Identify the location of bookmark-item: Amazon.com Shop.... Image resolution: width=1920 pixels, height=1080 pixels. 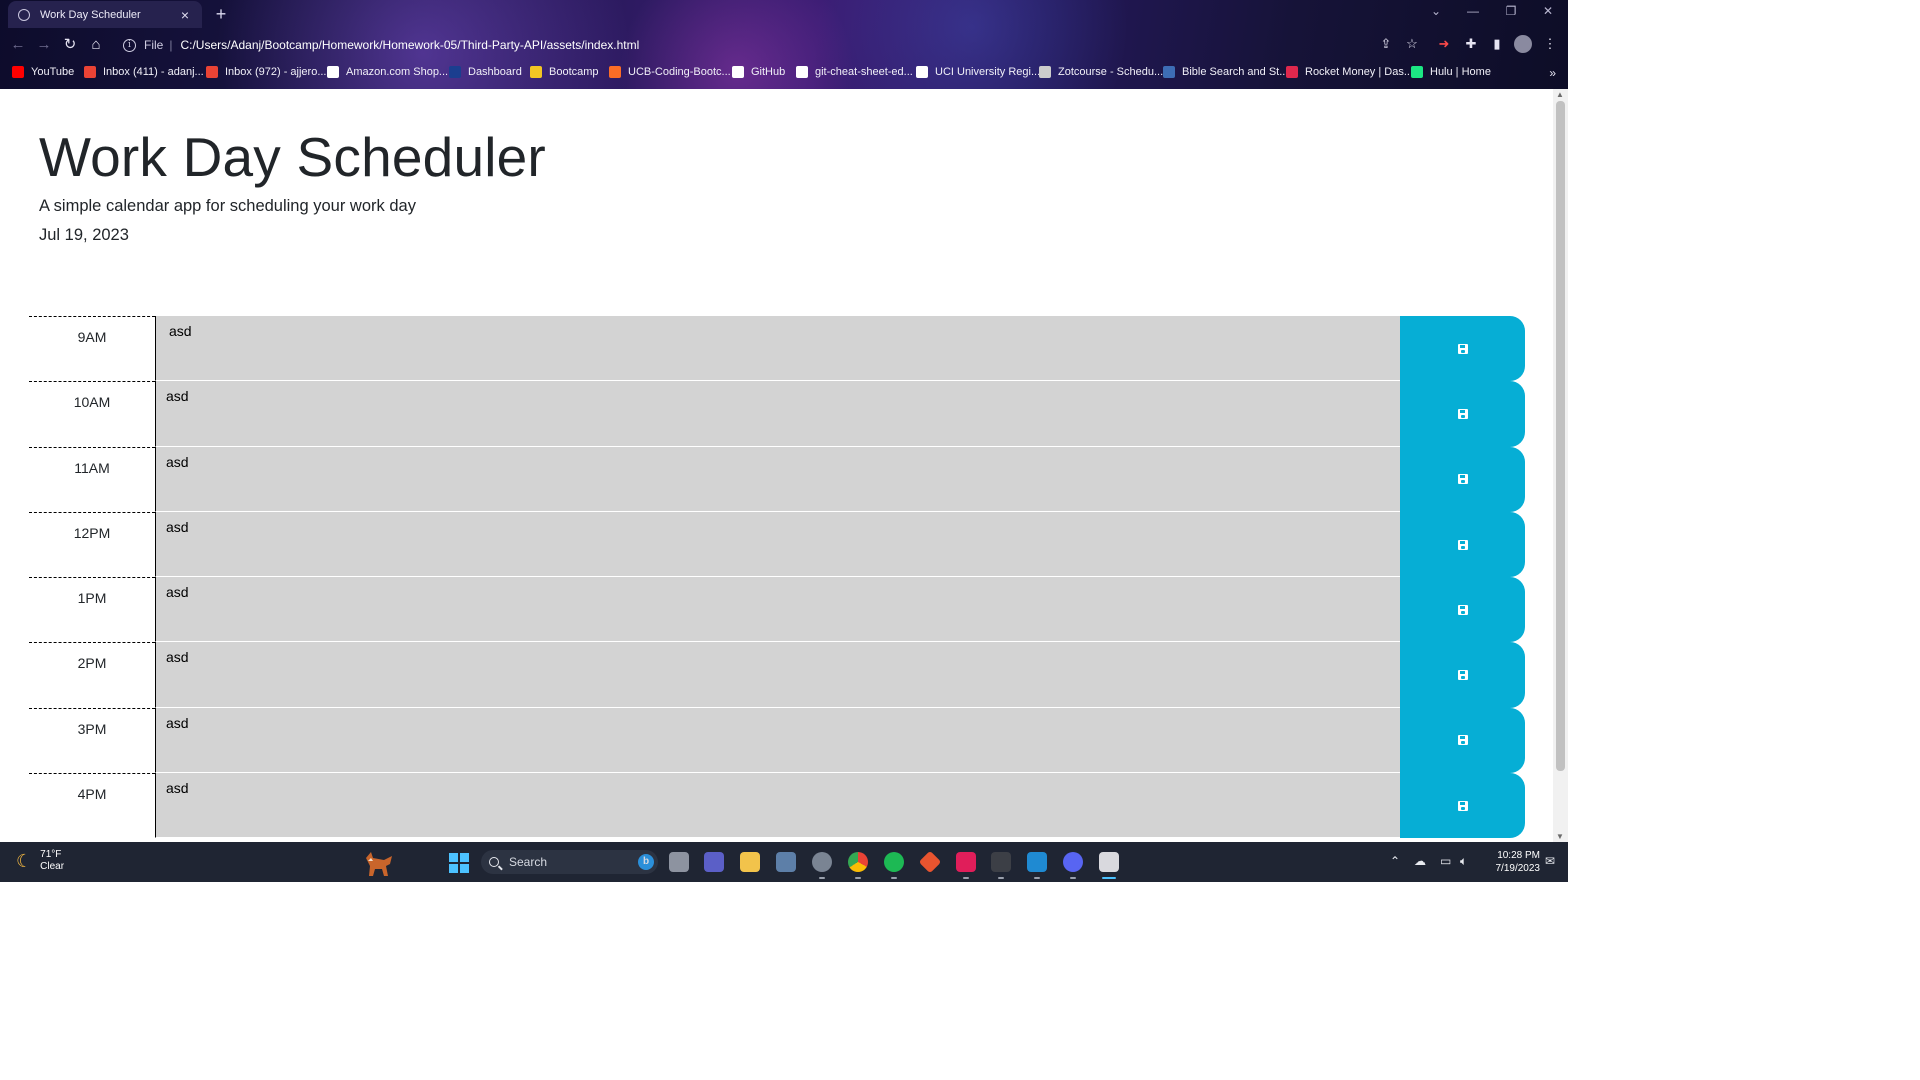
(387, 72).